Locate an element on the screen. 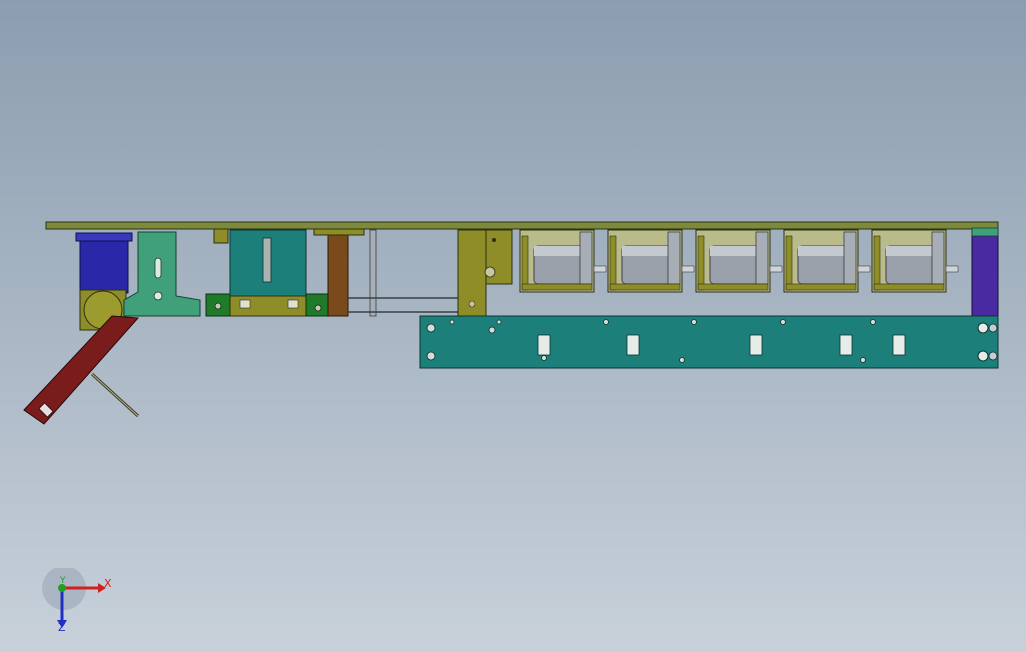  solenoid-bank is located at coordinates (739, 261).